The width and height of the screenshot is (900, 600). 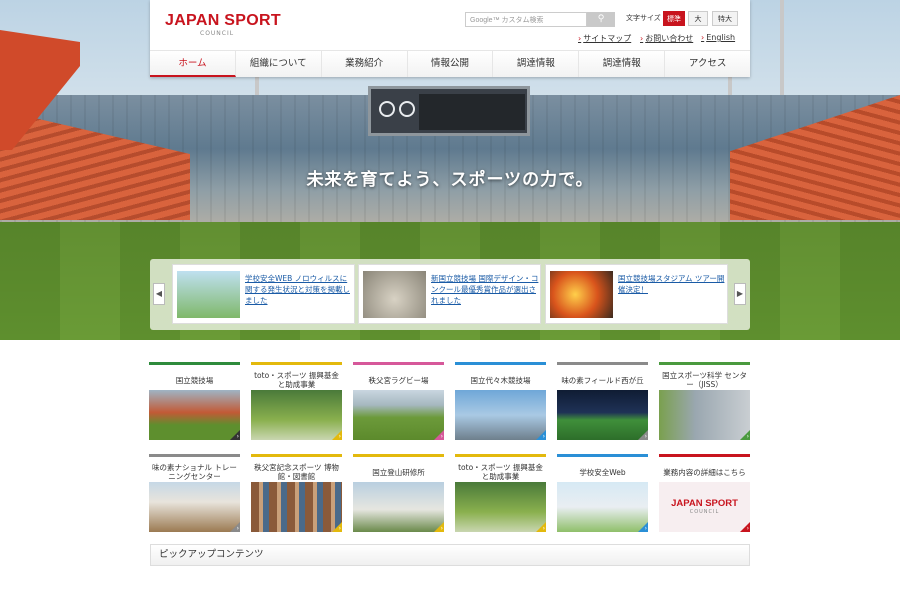 What do you see at coordinates (472, 112) in the screenshot?
I see `scoreboard-screen` at bounding box center [472, 112].